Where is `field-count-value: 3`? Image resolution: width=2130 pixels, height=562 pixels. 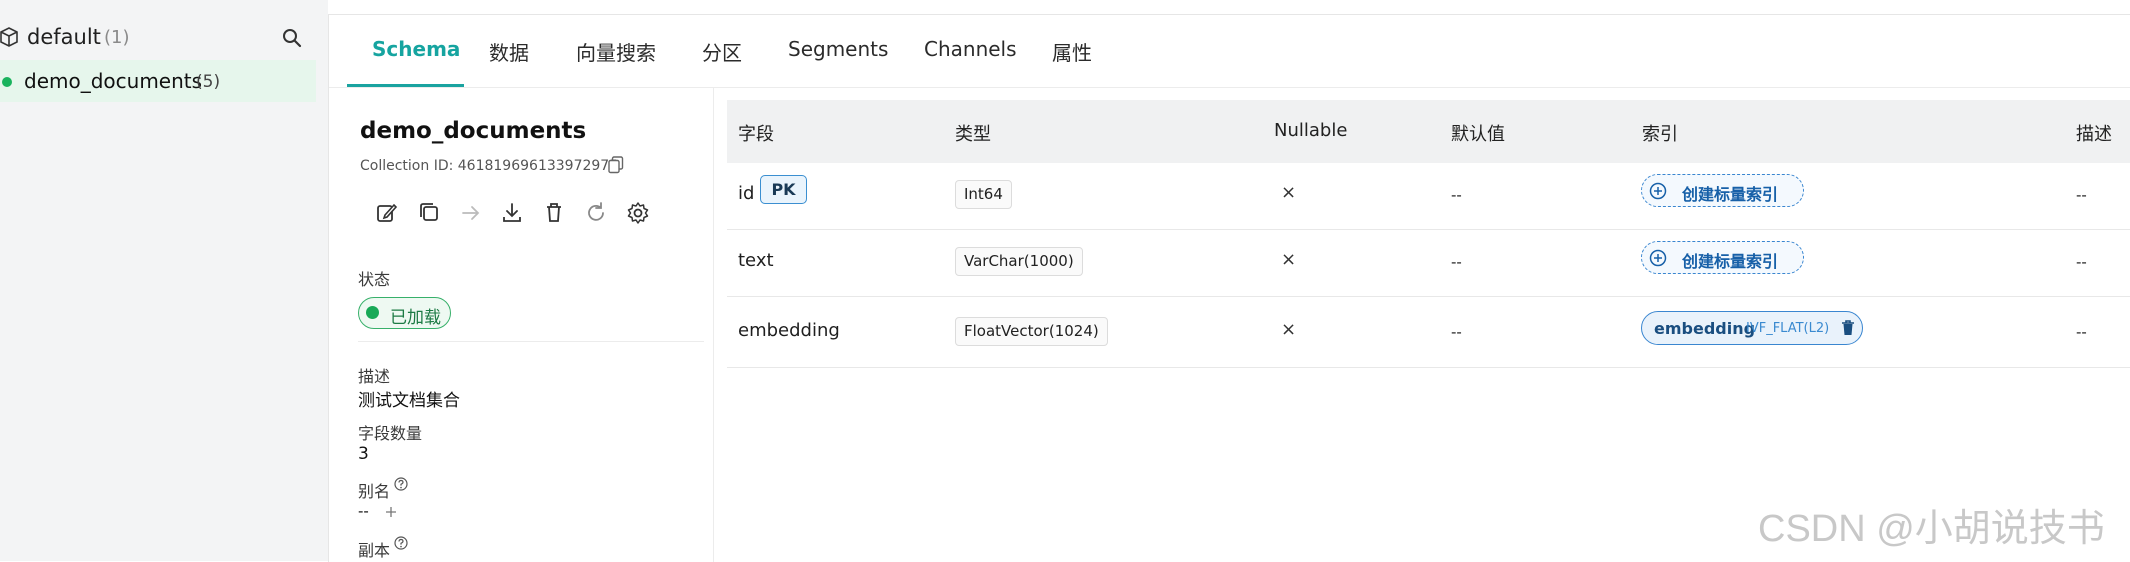 field-count-value: 3 is located at coordinates (363, 454).